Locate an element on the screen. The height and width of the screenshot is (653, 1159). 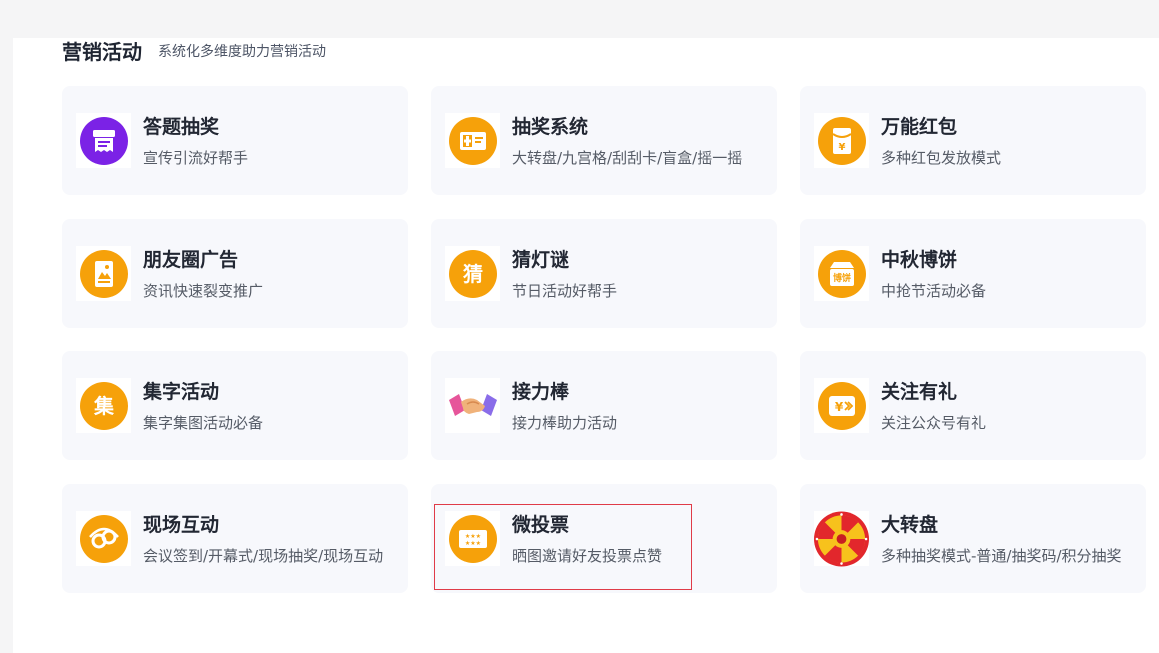
card-title: 关注有礼 is located at coordinates (919, 392).